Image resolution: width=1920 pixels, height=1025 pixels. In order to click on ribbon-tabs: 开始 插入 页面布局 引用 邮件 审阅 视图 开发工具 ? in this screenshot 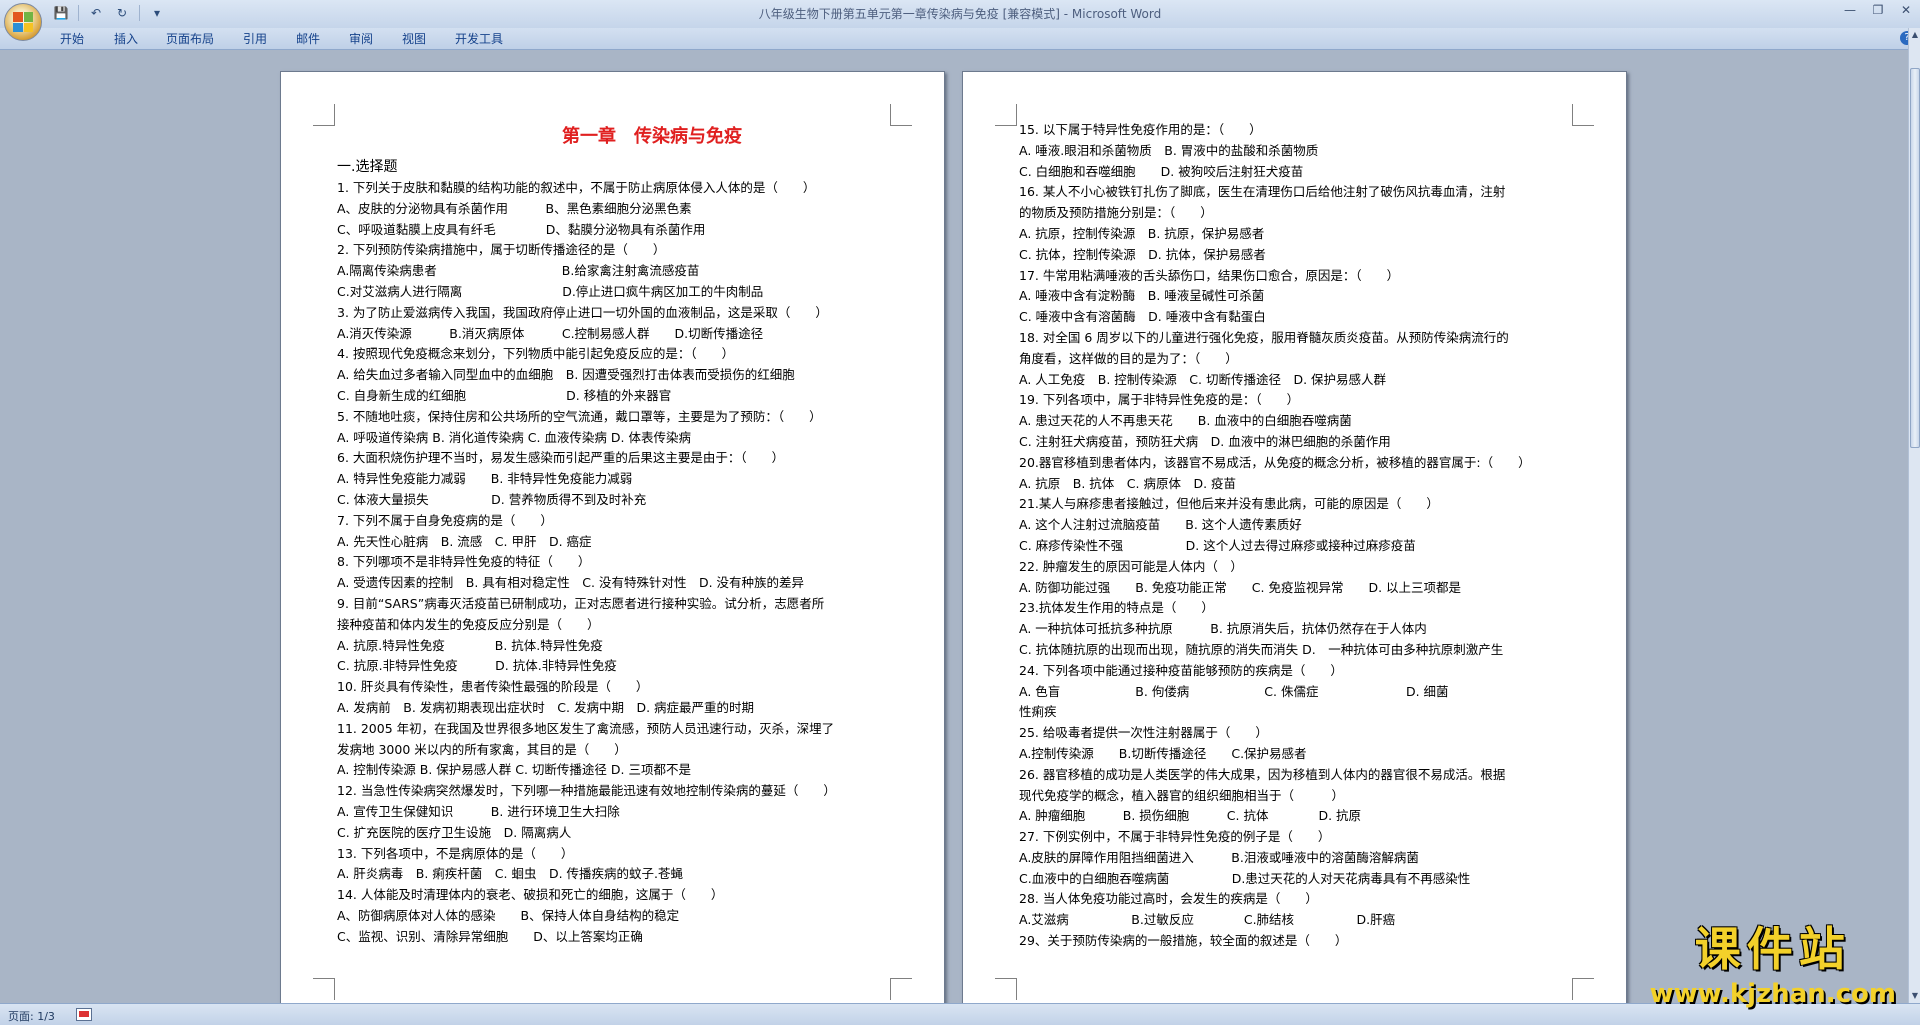, I will do `click(960, 39)`.